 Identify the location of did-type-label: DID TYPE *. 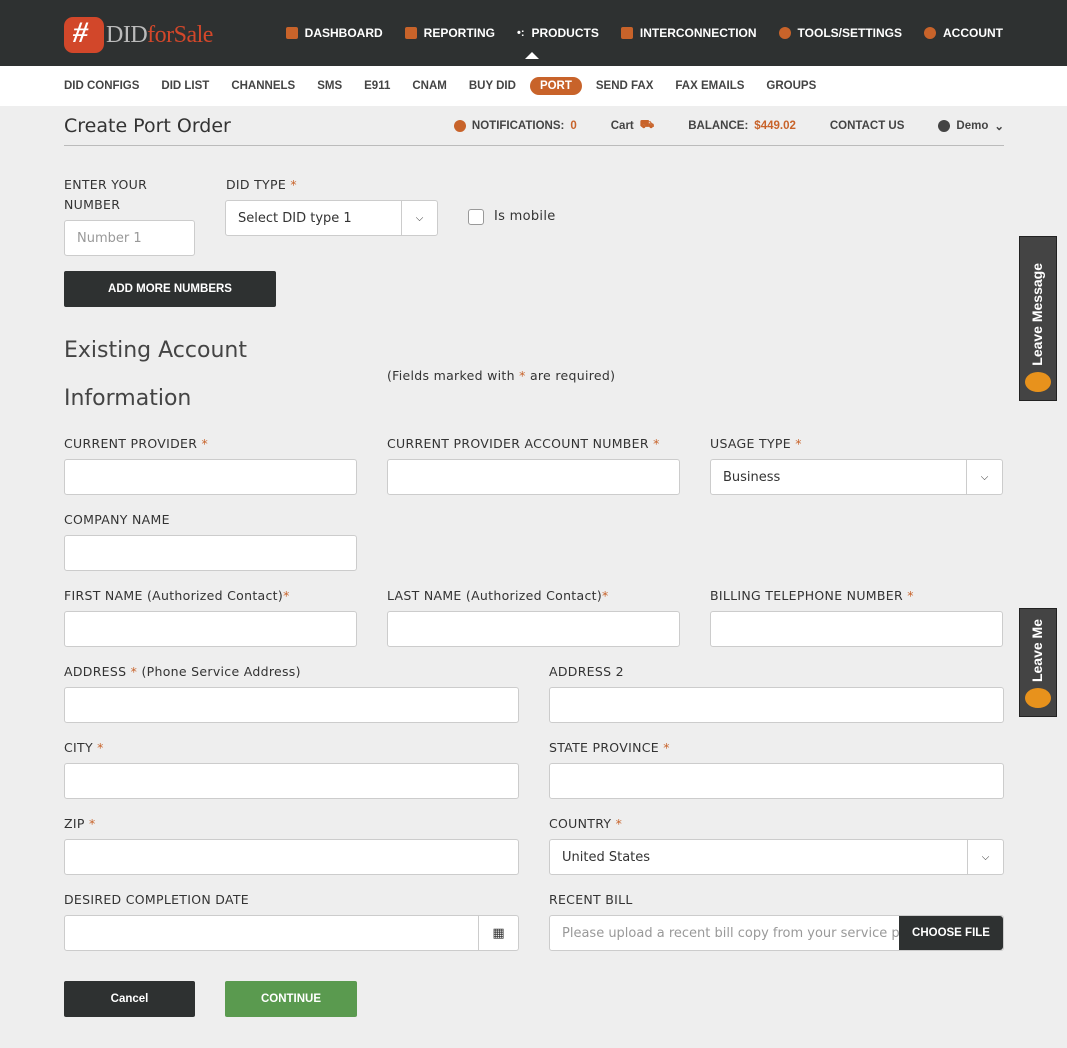
(261, 184).